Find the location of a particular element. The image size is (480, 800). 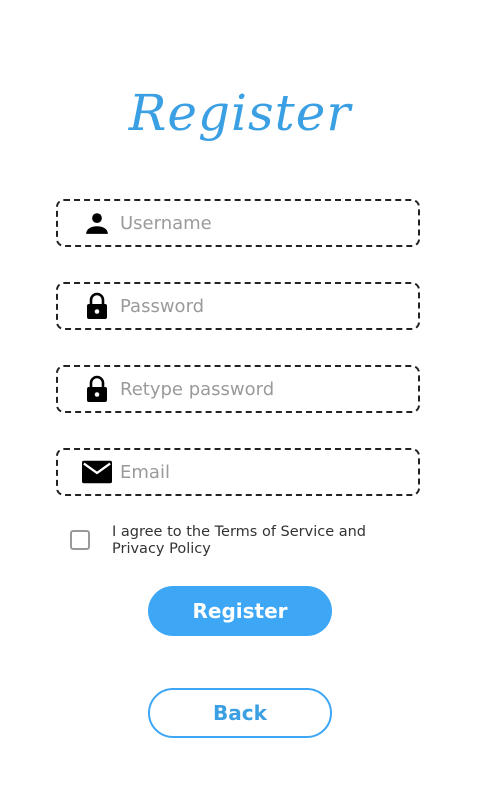

email-field is located at coordinates (238, 472).